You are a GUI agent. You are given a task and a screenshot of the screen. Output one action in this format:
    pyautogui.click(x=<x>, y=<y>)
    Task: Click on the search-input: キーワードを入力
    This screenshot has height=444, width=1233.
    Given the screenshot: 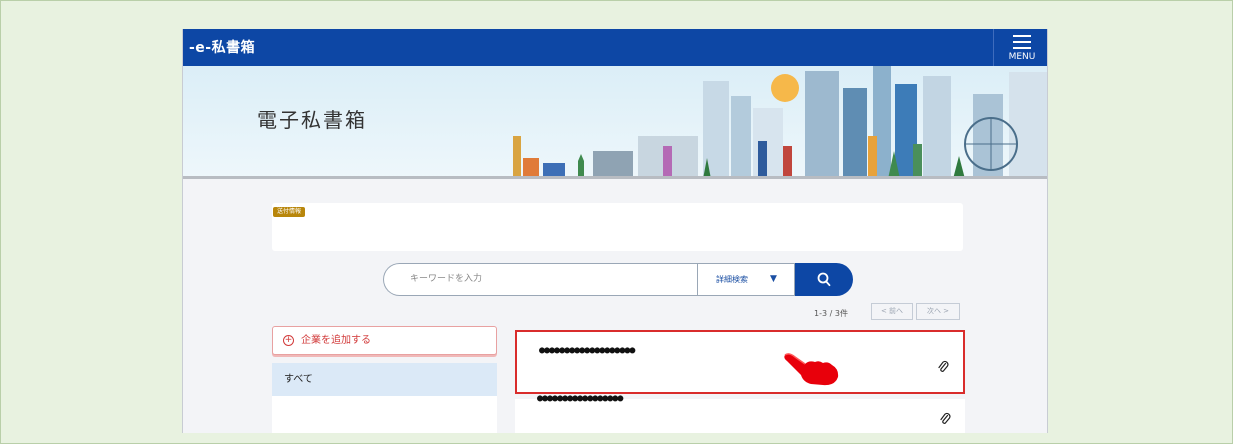 What is the action you would take?
    pyautogui.click(x=540, y=279)
    